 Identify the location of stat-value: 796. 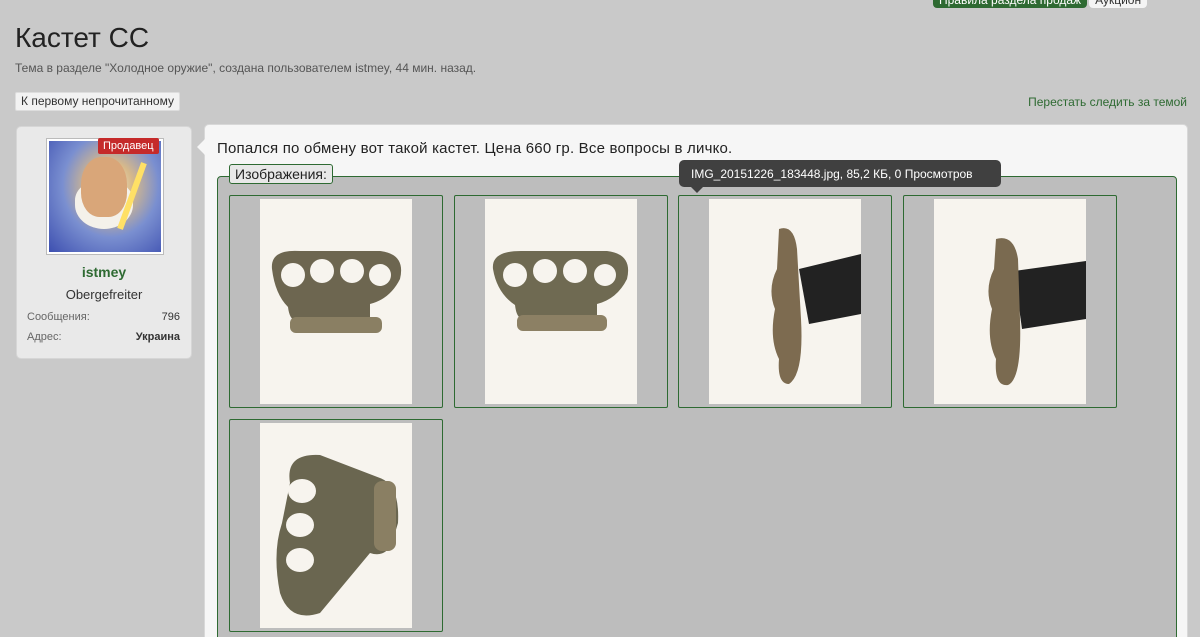
(171, 317).